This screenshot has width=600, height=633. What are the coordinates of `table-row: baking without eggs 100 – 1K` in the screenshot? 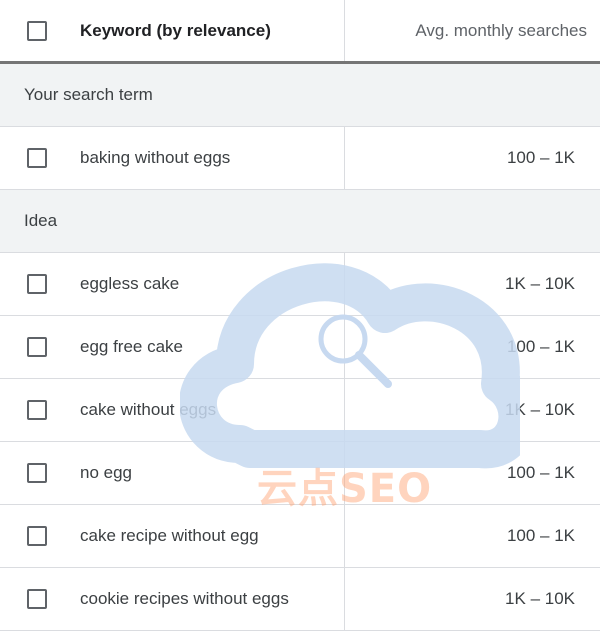 It's located at (300, 158).